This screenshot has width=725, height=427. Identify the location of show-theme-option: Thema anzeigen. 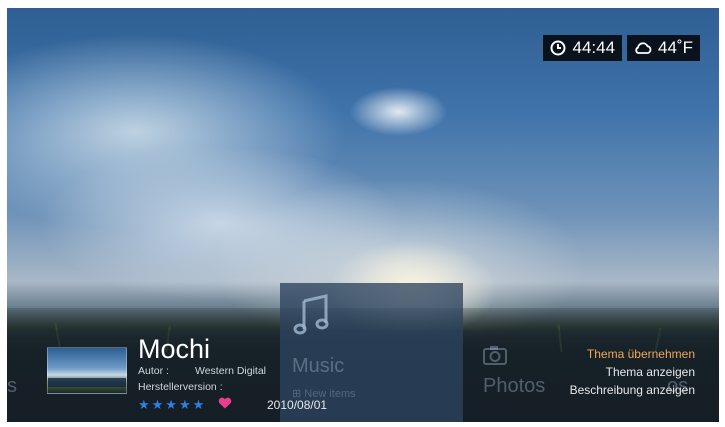
(632, 372).